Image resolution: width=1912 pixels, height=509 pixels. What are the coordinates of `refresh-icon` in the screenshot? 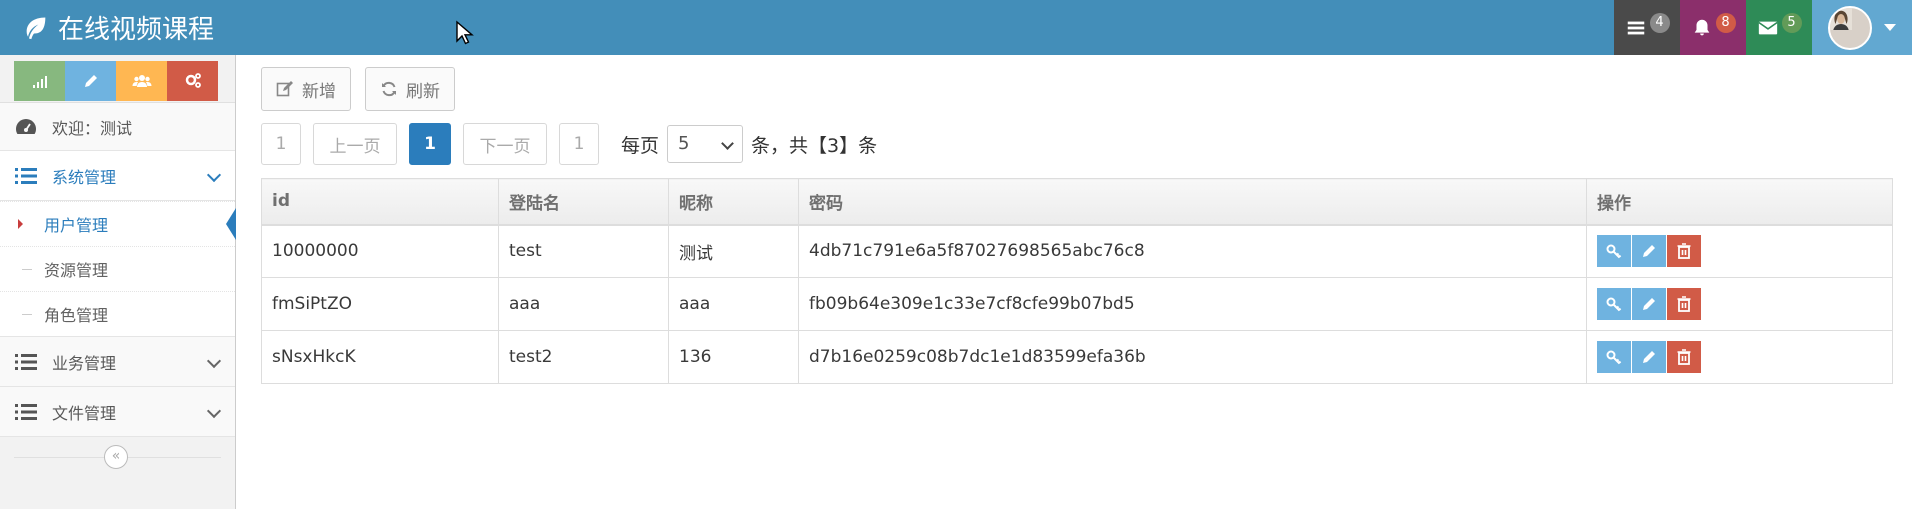 It's located at (389, 89).